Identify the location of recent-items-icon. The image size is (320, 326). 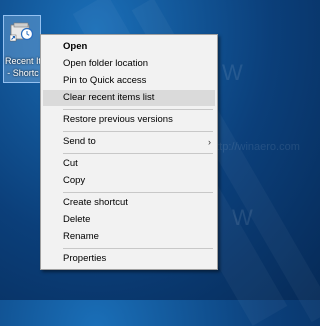
(22, 32).